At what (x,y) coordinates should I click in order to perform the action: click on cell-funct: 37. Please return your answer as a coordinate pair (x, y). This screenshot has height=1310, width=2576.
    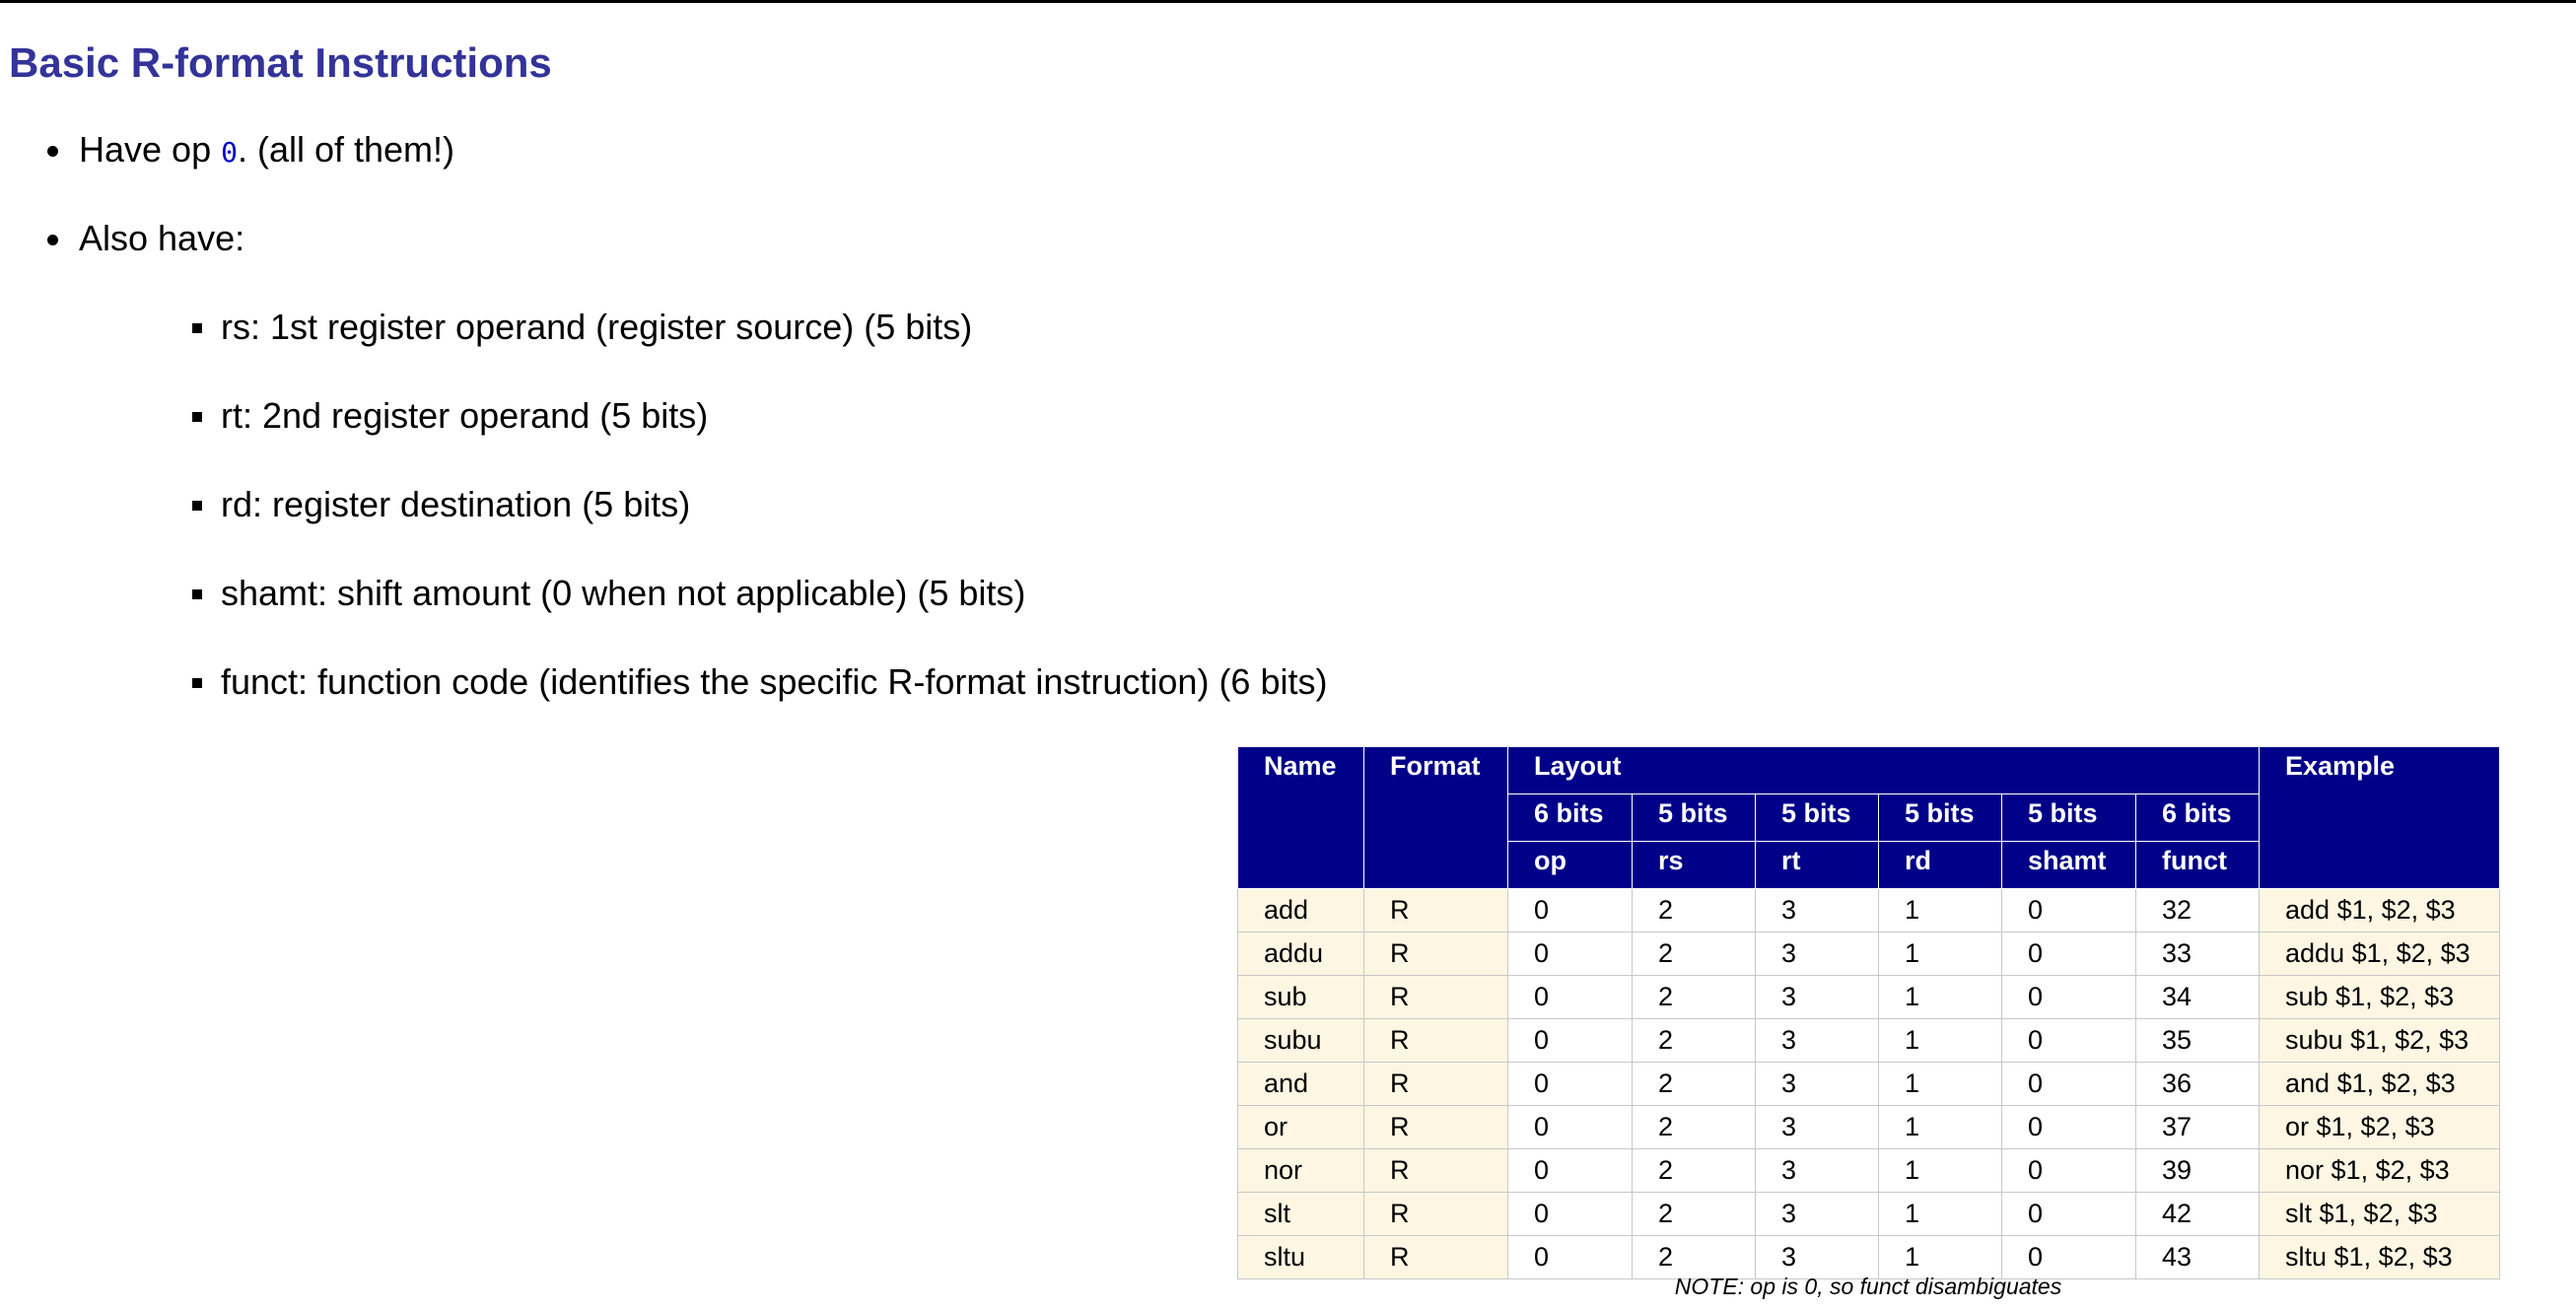
    Looking at the image, I should click on (2198, 1127).